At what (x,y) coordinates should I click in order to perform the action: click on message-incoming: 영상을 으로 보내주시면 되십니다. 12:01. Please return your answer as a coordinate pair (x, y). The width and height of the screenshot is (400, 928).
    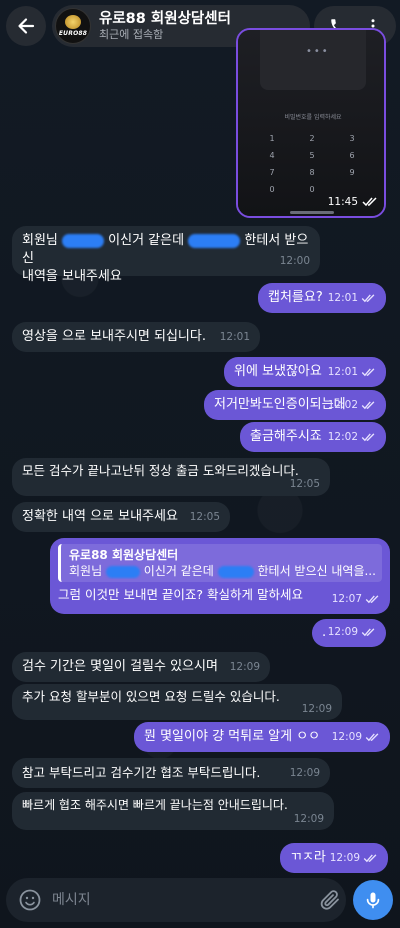
    Looking at the image, I should click on (136, 337).